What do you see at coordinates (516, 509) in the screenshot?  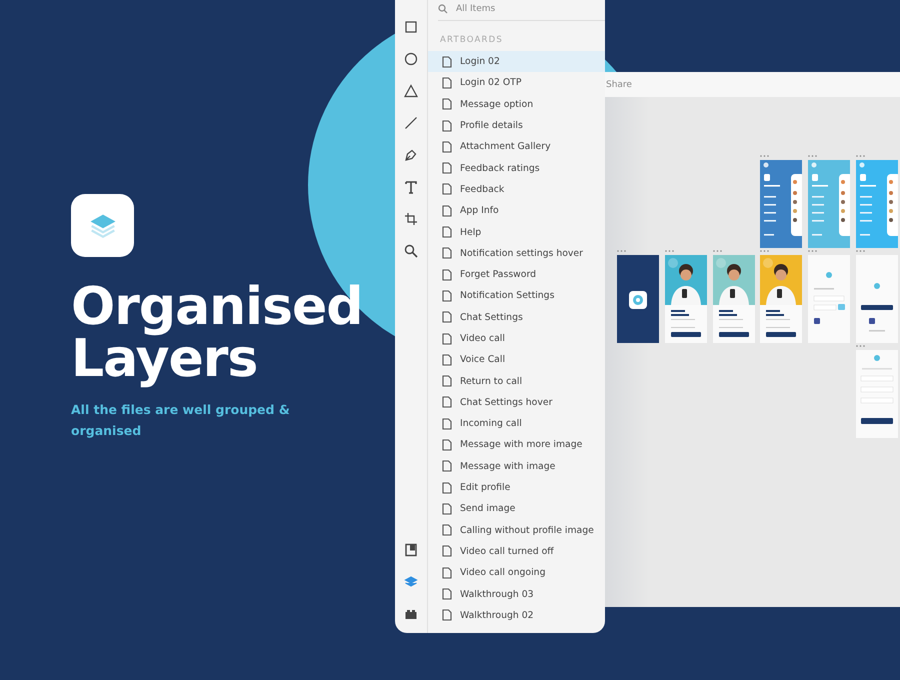 I see `layer-item: Send image` at bounding box center [516, 509].